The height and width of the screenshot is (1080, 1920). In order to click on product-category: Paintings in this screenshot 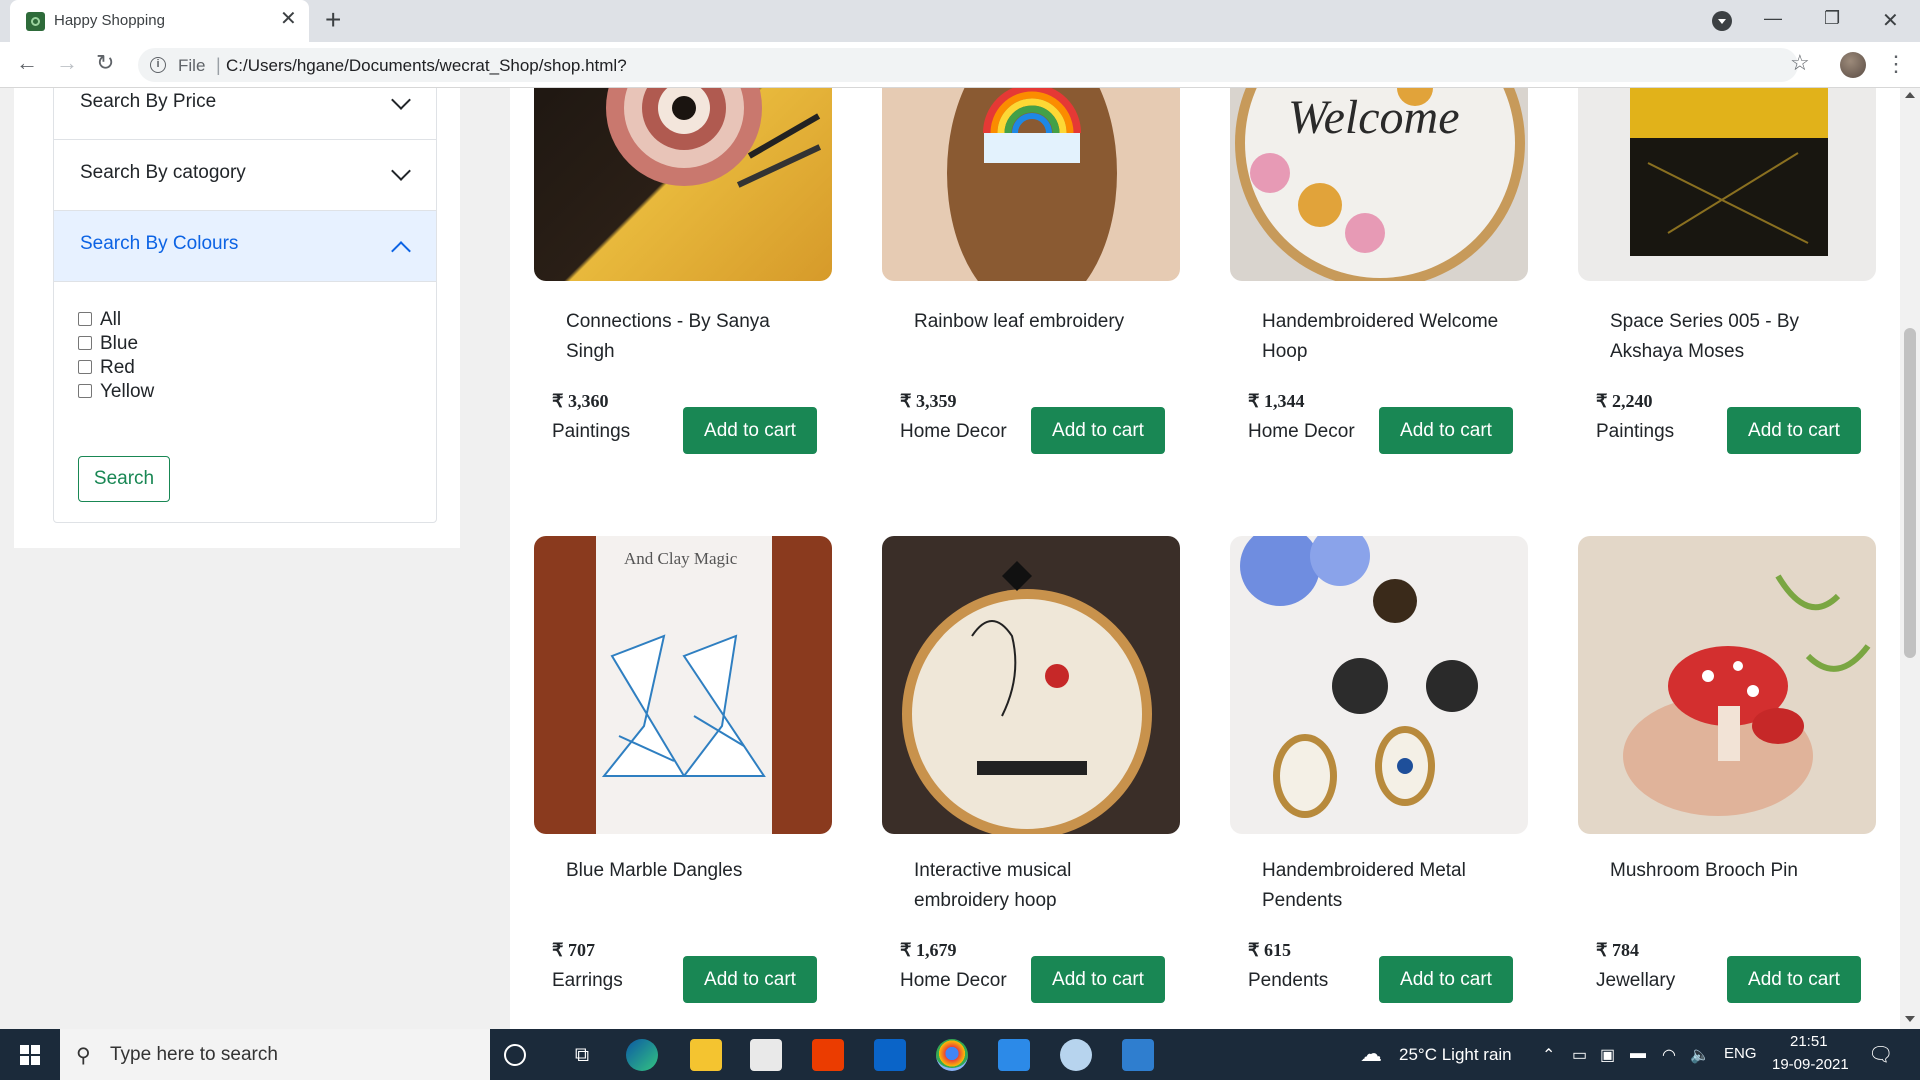, I will do `click(1635, 431)`.